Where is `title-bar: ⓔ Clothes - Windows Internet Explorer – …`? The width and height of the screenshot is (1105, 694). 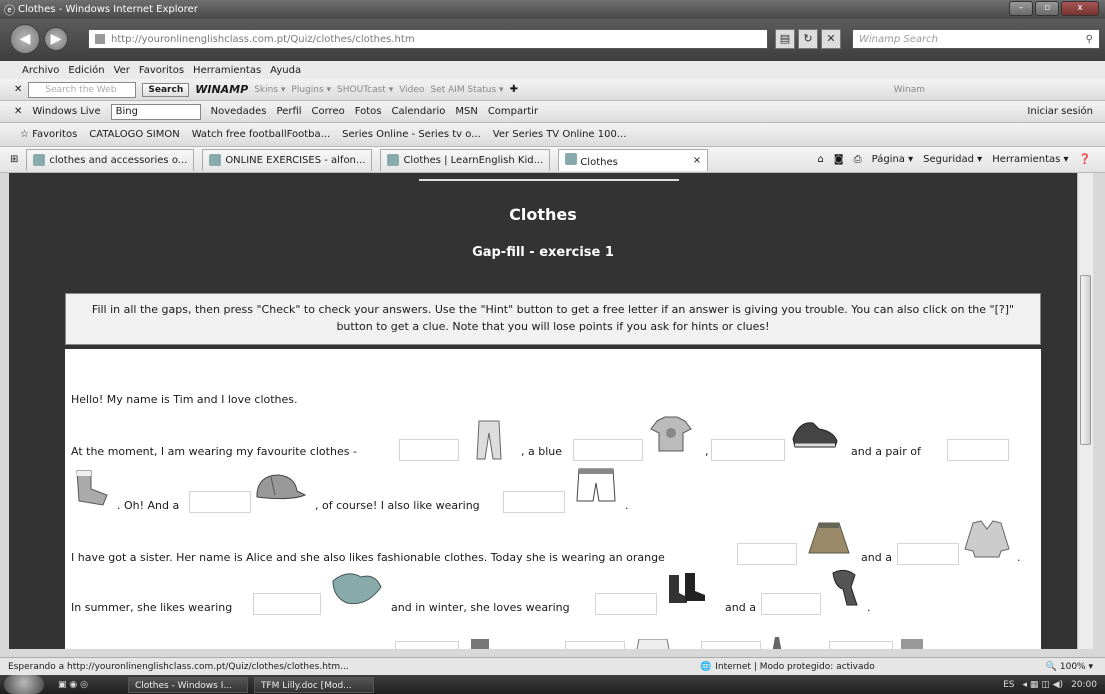 title-bar: ⓔ Clothes - Windows Internet Explorer – … is located at coordinates (552, 9).